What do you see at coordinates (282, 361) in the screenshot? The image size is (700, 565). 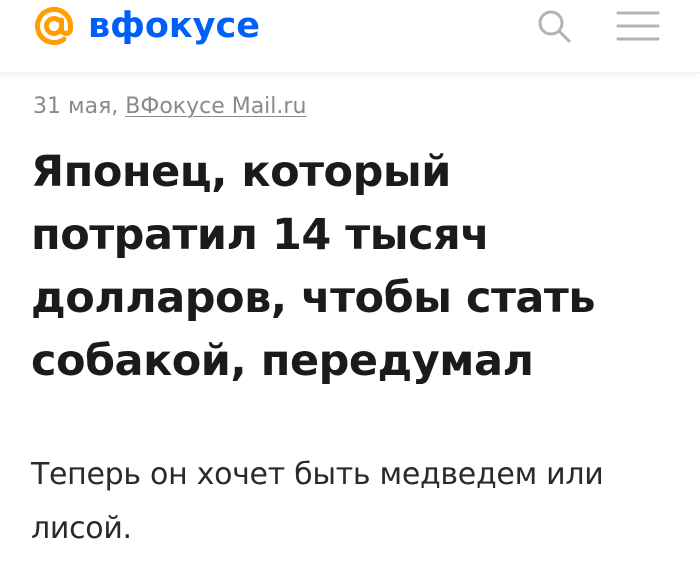 I see `title-line: собакой, передумал` at bounding box center [282, 361].